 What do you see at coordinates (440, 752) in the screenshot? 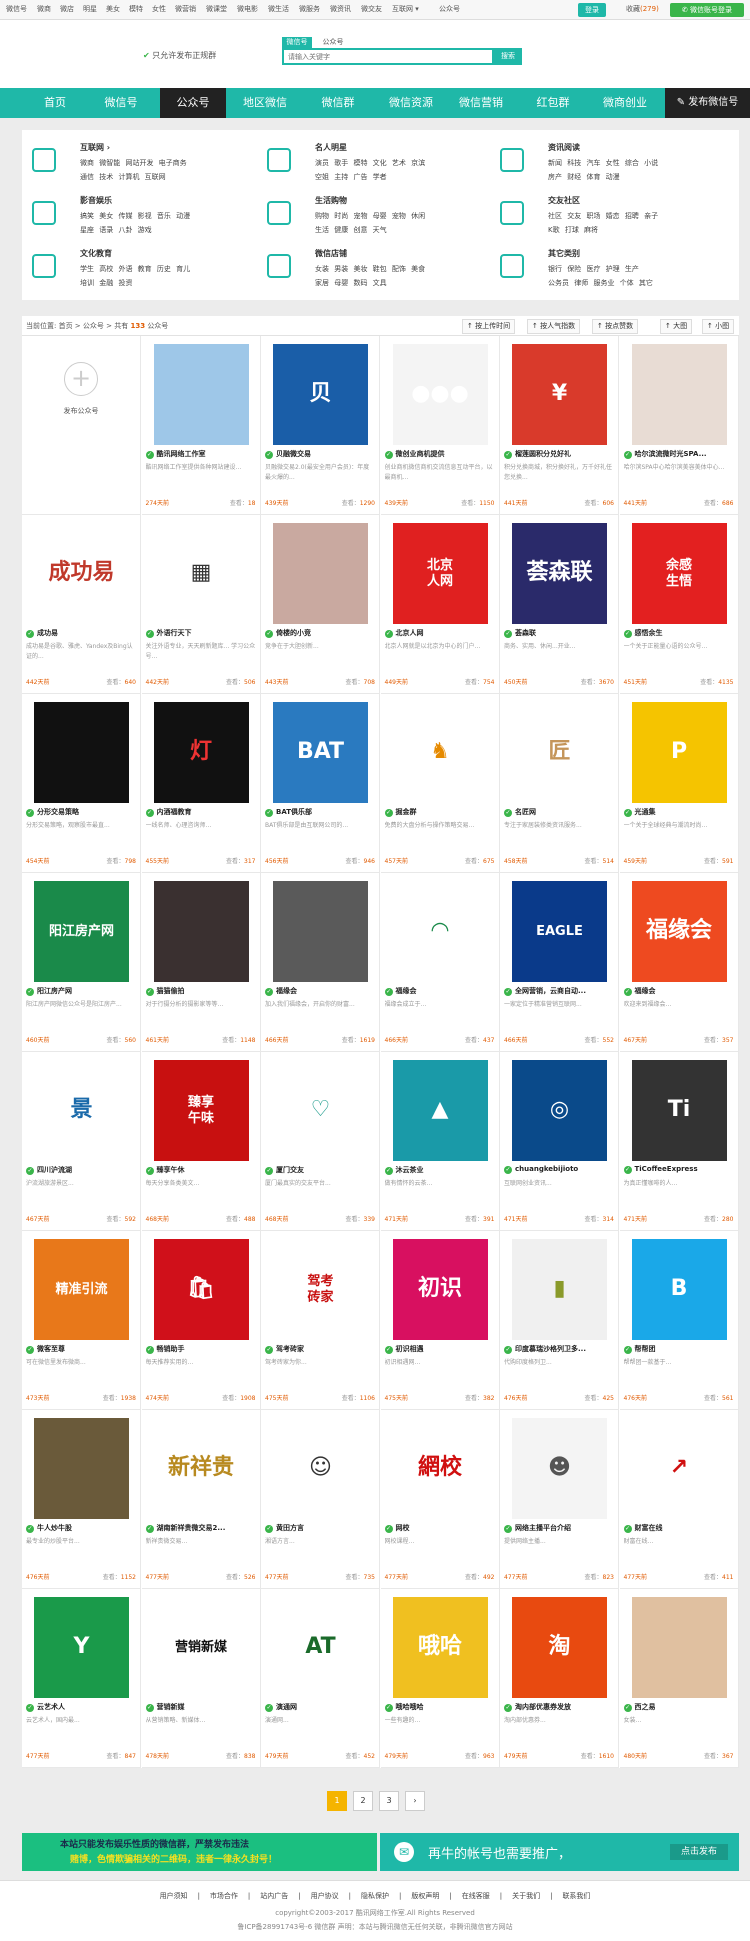
I see `account-image: ♞` at bounding box center [440, 752].